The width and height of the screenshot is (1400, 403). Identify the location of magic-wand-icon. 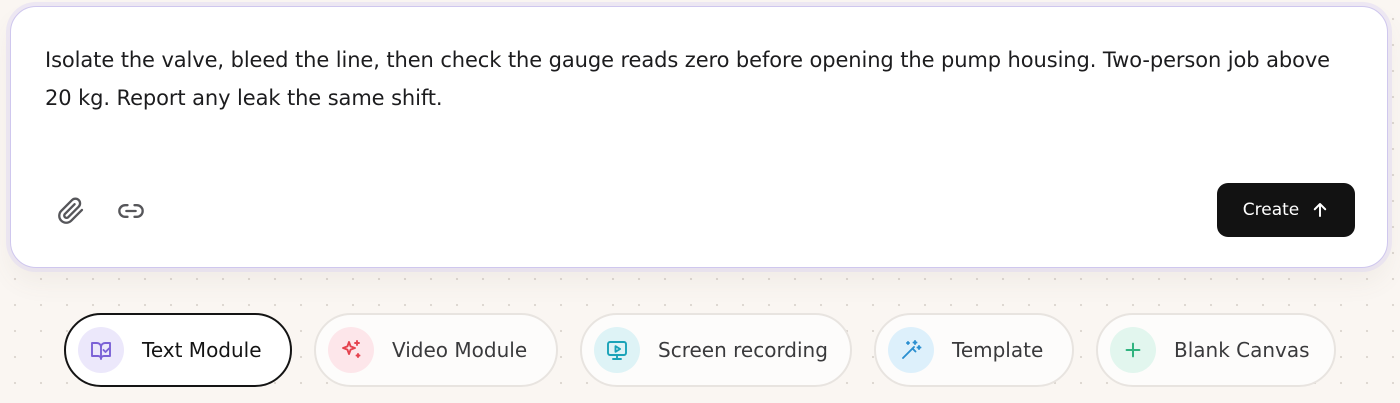
(911, 350).